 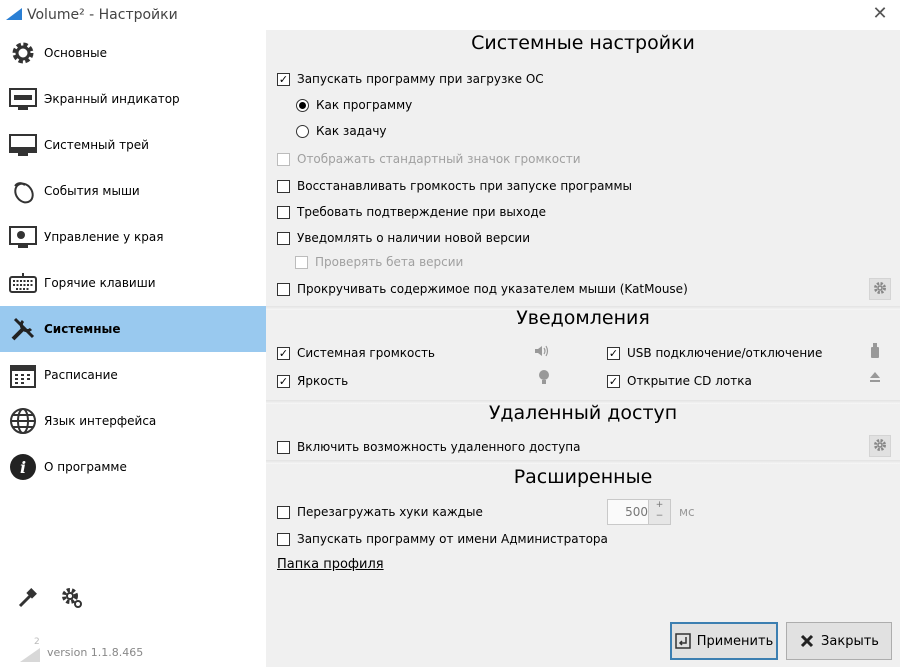 What do you see at coordinates (807, 641) in the screenshot?
I see `close-x-icon` at bounding box center [807, 641].